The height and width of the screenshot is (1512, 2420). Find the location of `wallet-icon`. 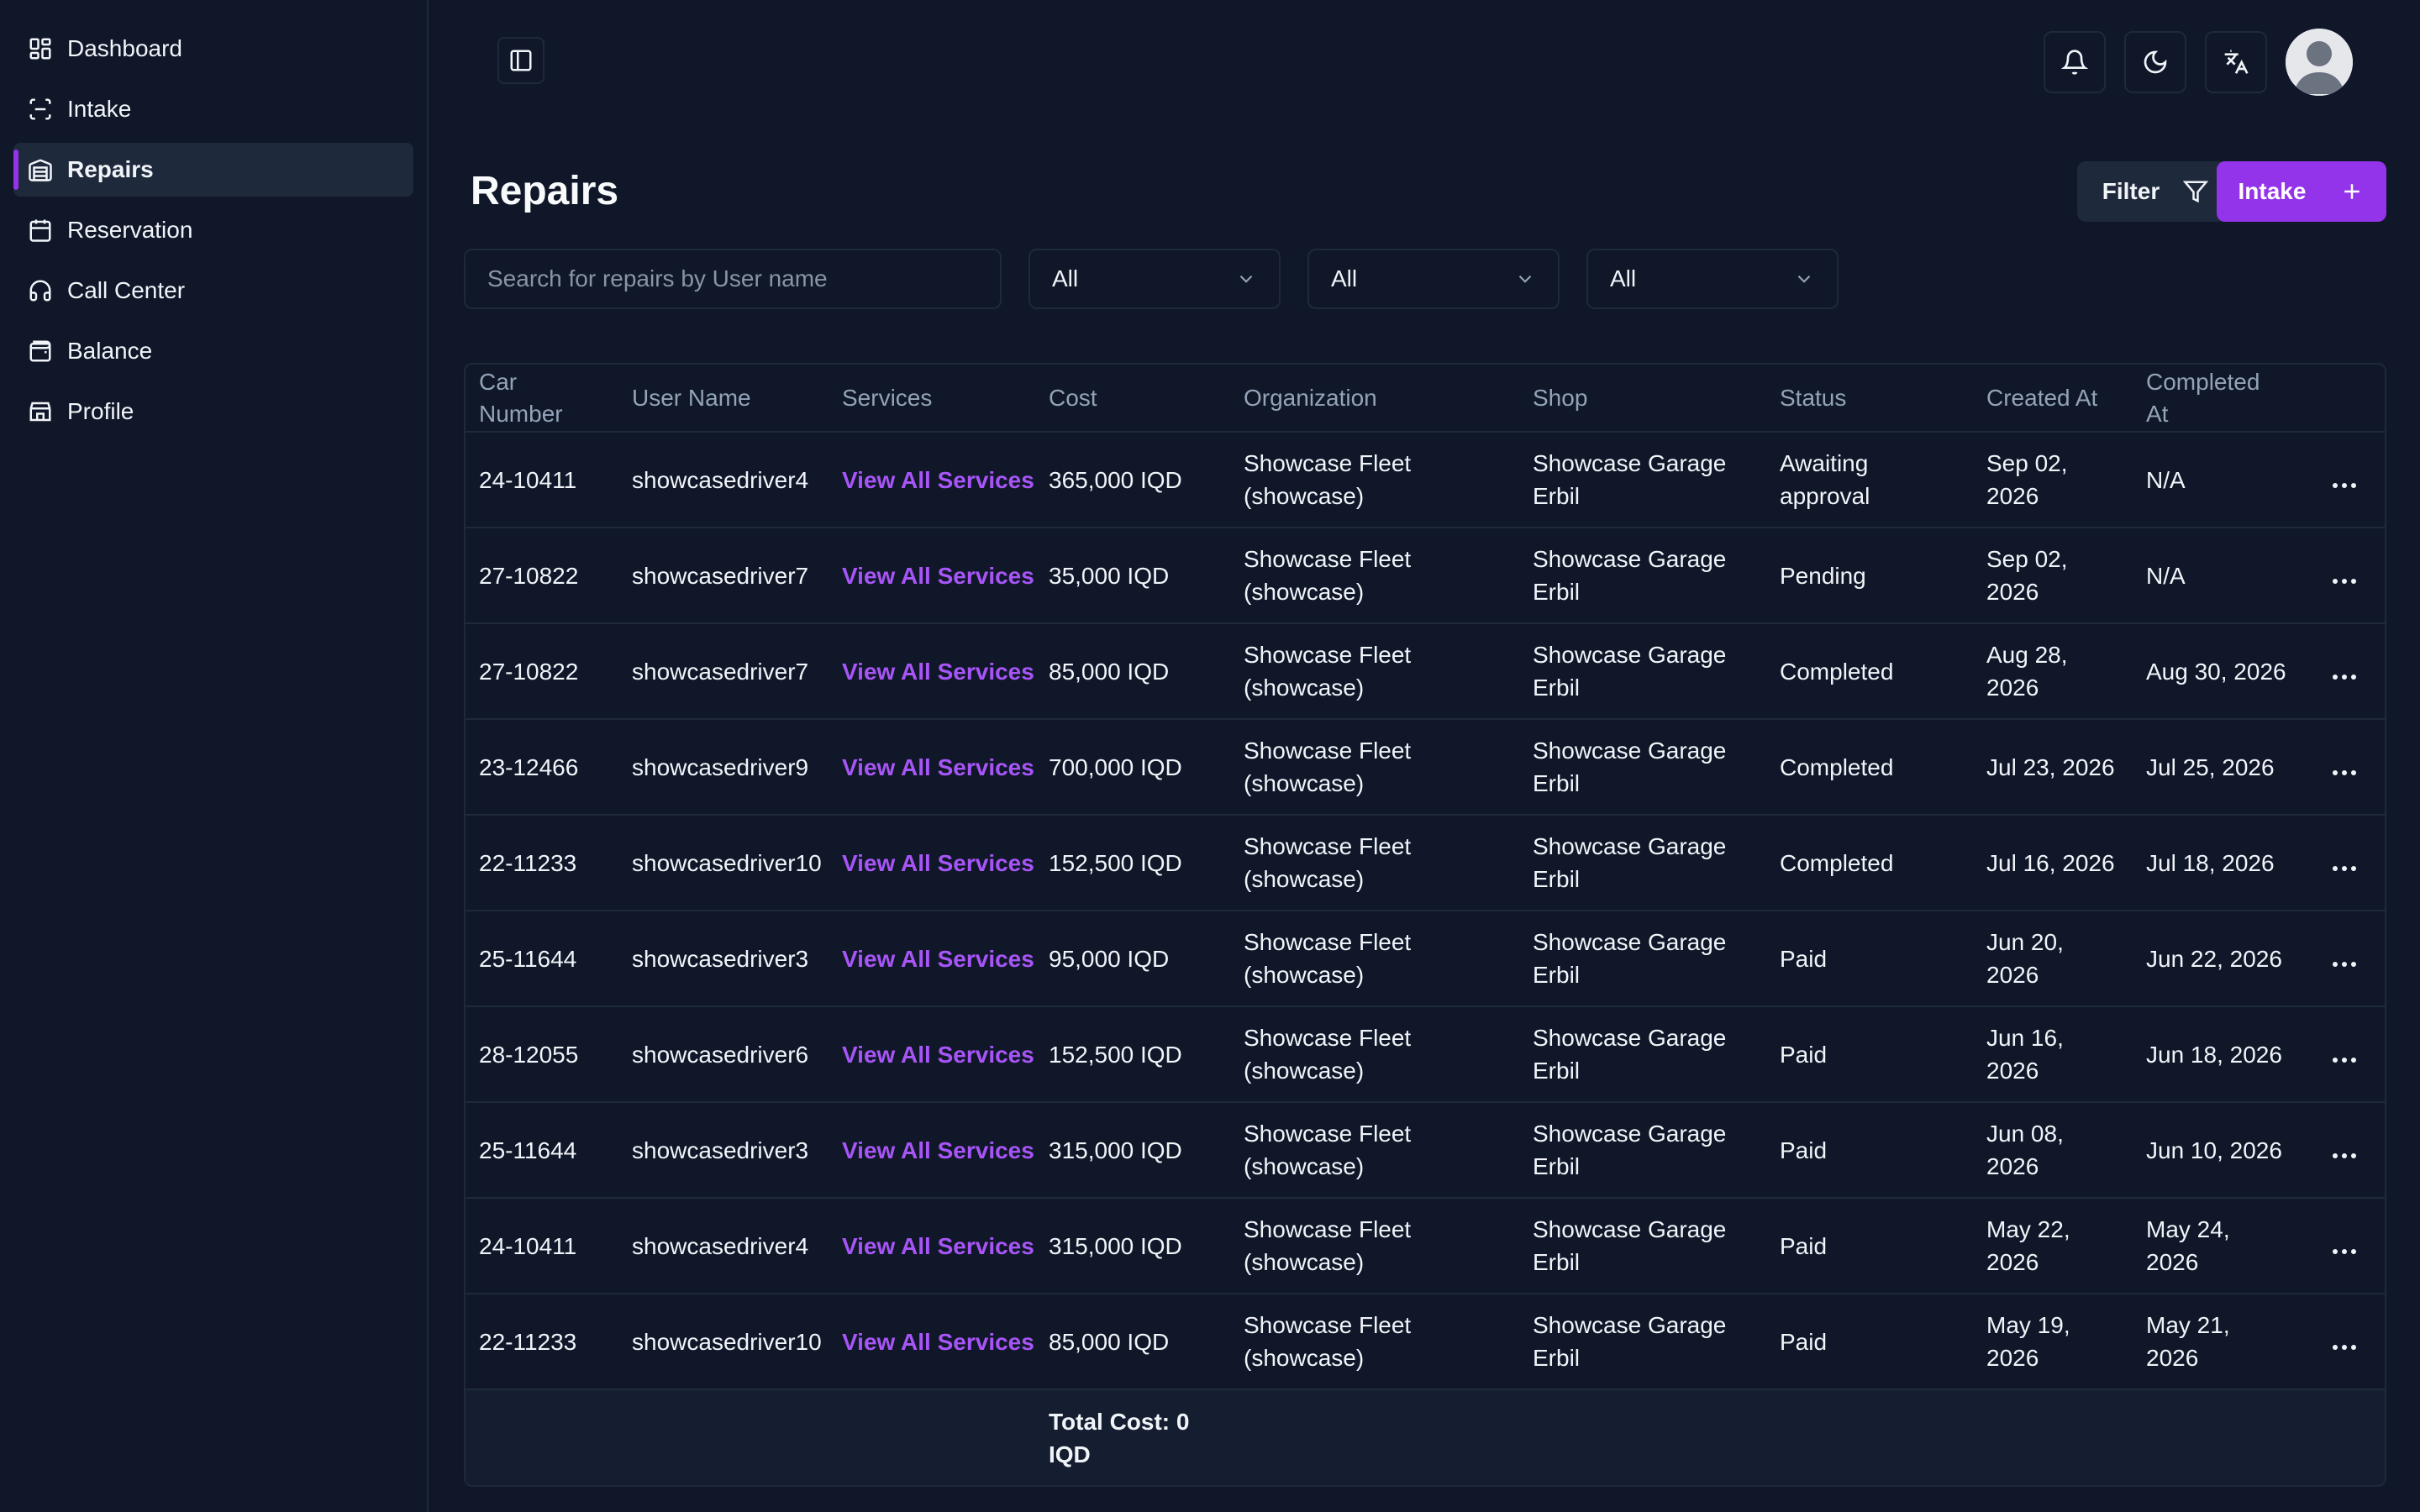

wallet-icon is located at coordinates (40, 351).